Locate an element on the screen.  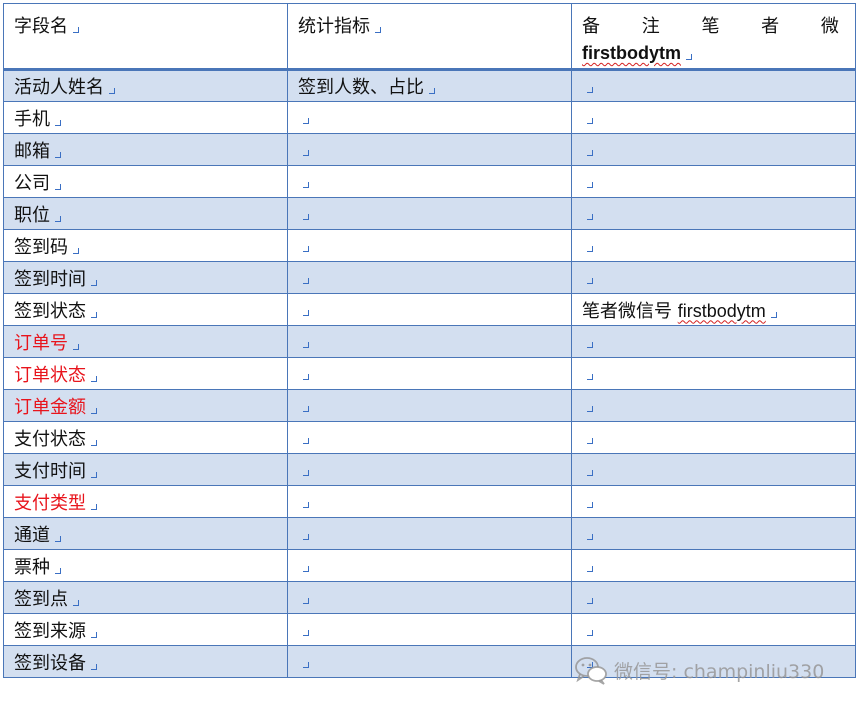
table-row: 票种 is located at coordinates (429, 565).